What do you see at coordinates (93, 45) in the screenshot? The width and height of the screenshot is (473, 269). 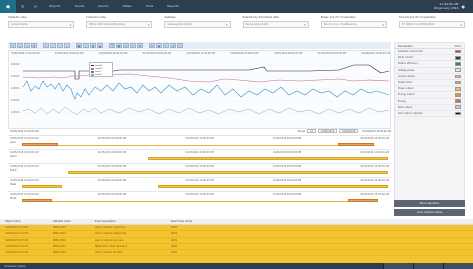 I see `bar-icon: ▮` at bounding box center [93, 45].